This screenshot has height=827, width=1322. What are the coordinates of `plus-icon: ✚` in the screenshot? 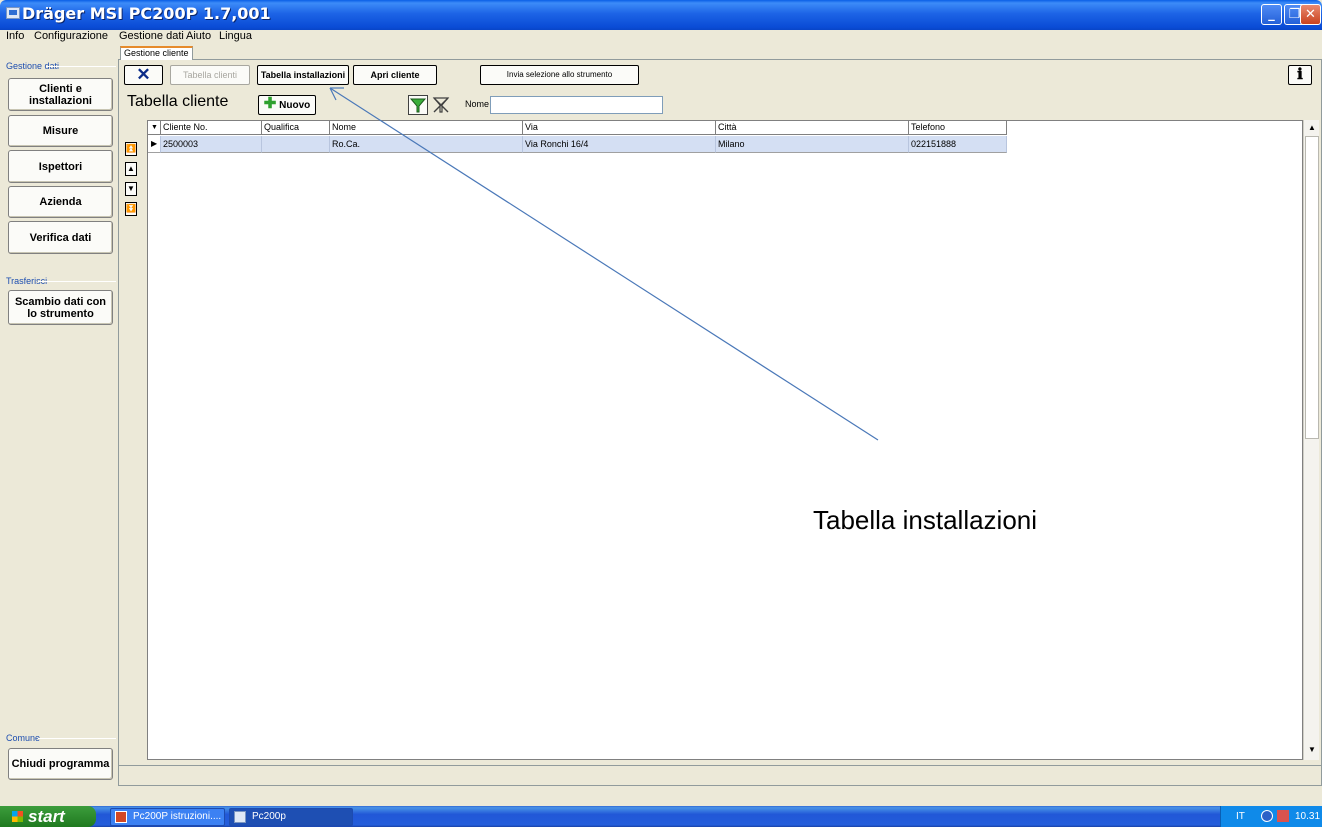 It's located at (270, 103).